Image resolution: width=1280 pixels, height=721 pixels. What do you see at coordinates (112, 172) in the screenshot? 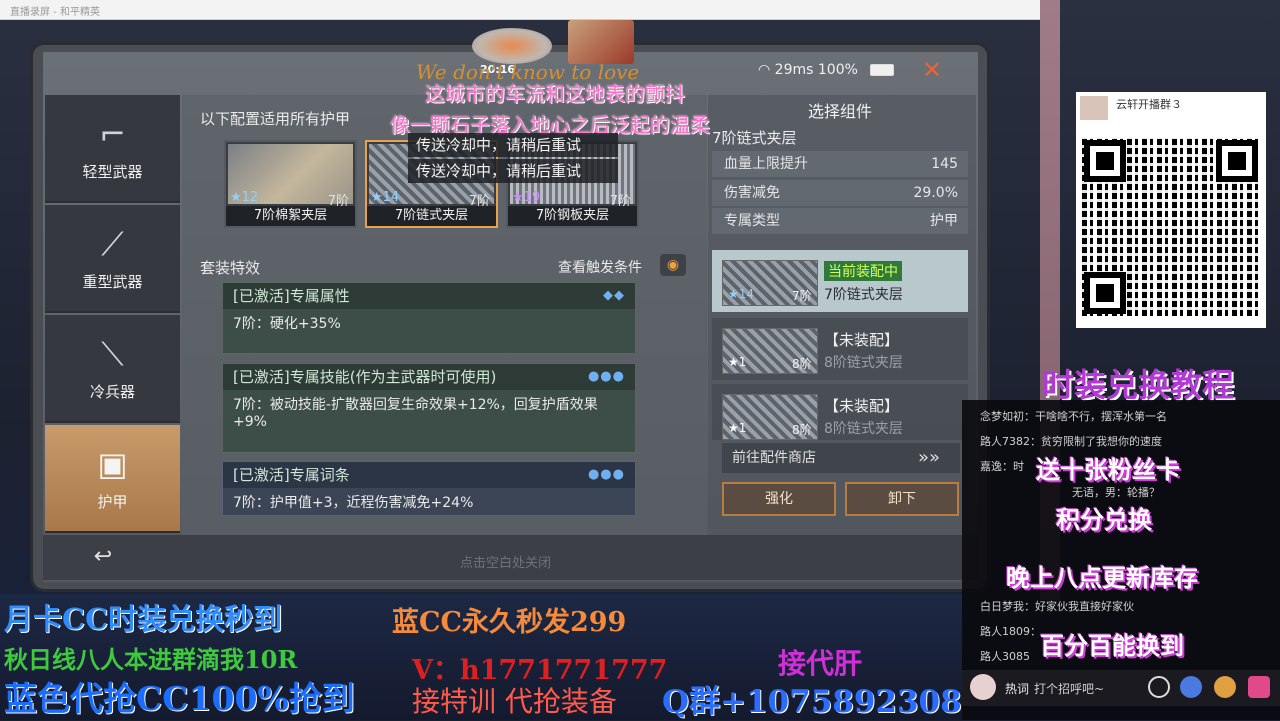
I see `nav-label: 轻型武器` at bounding box center [112, 172].